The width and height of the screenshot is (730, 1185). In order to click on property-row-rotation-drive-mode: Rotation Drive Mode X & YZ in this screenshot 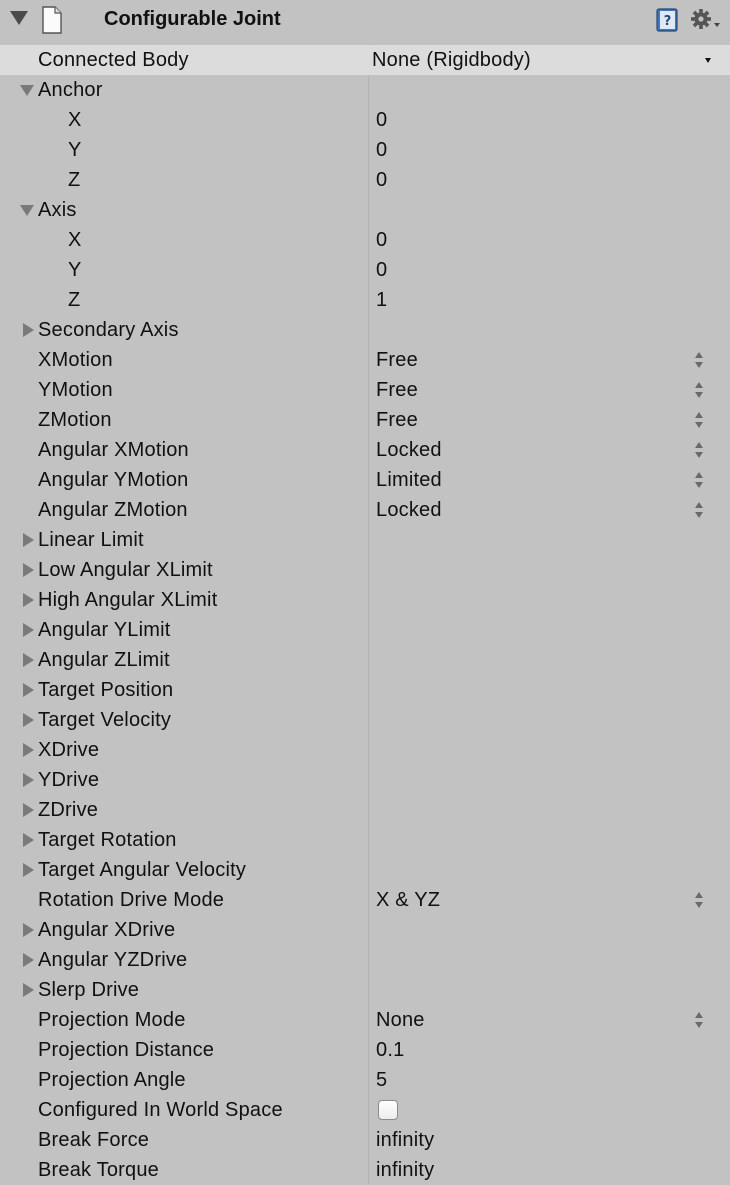, I will do `click(365, 900)`.